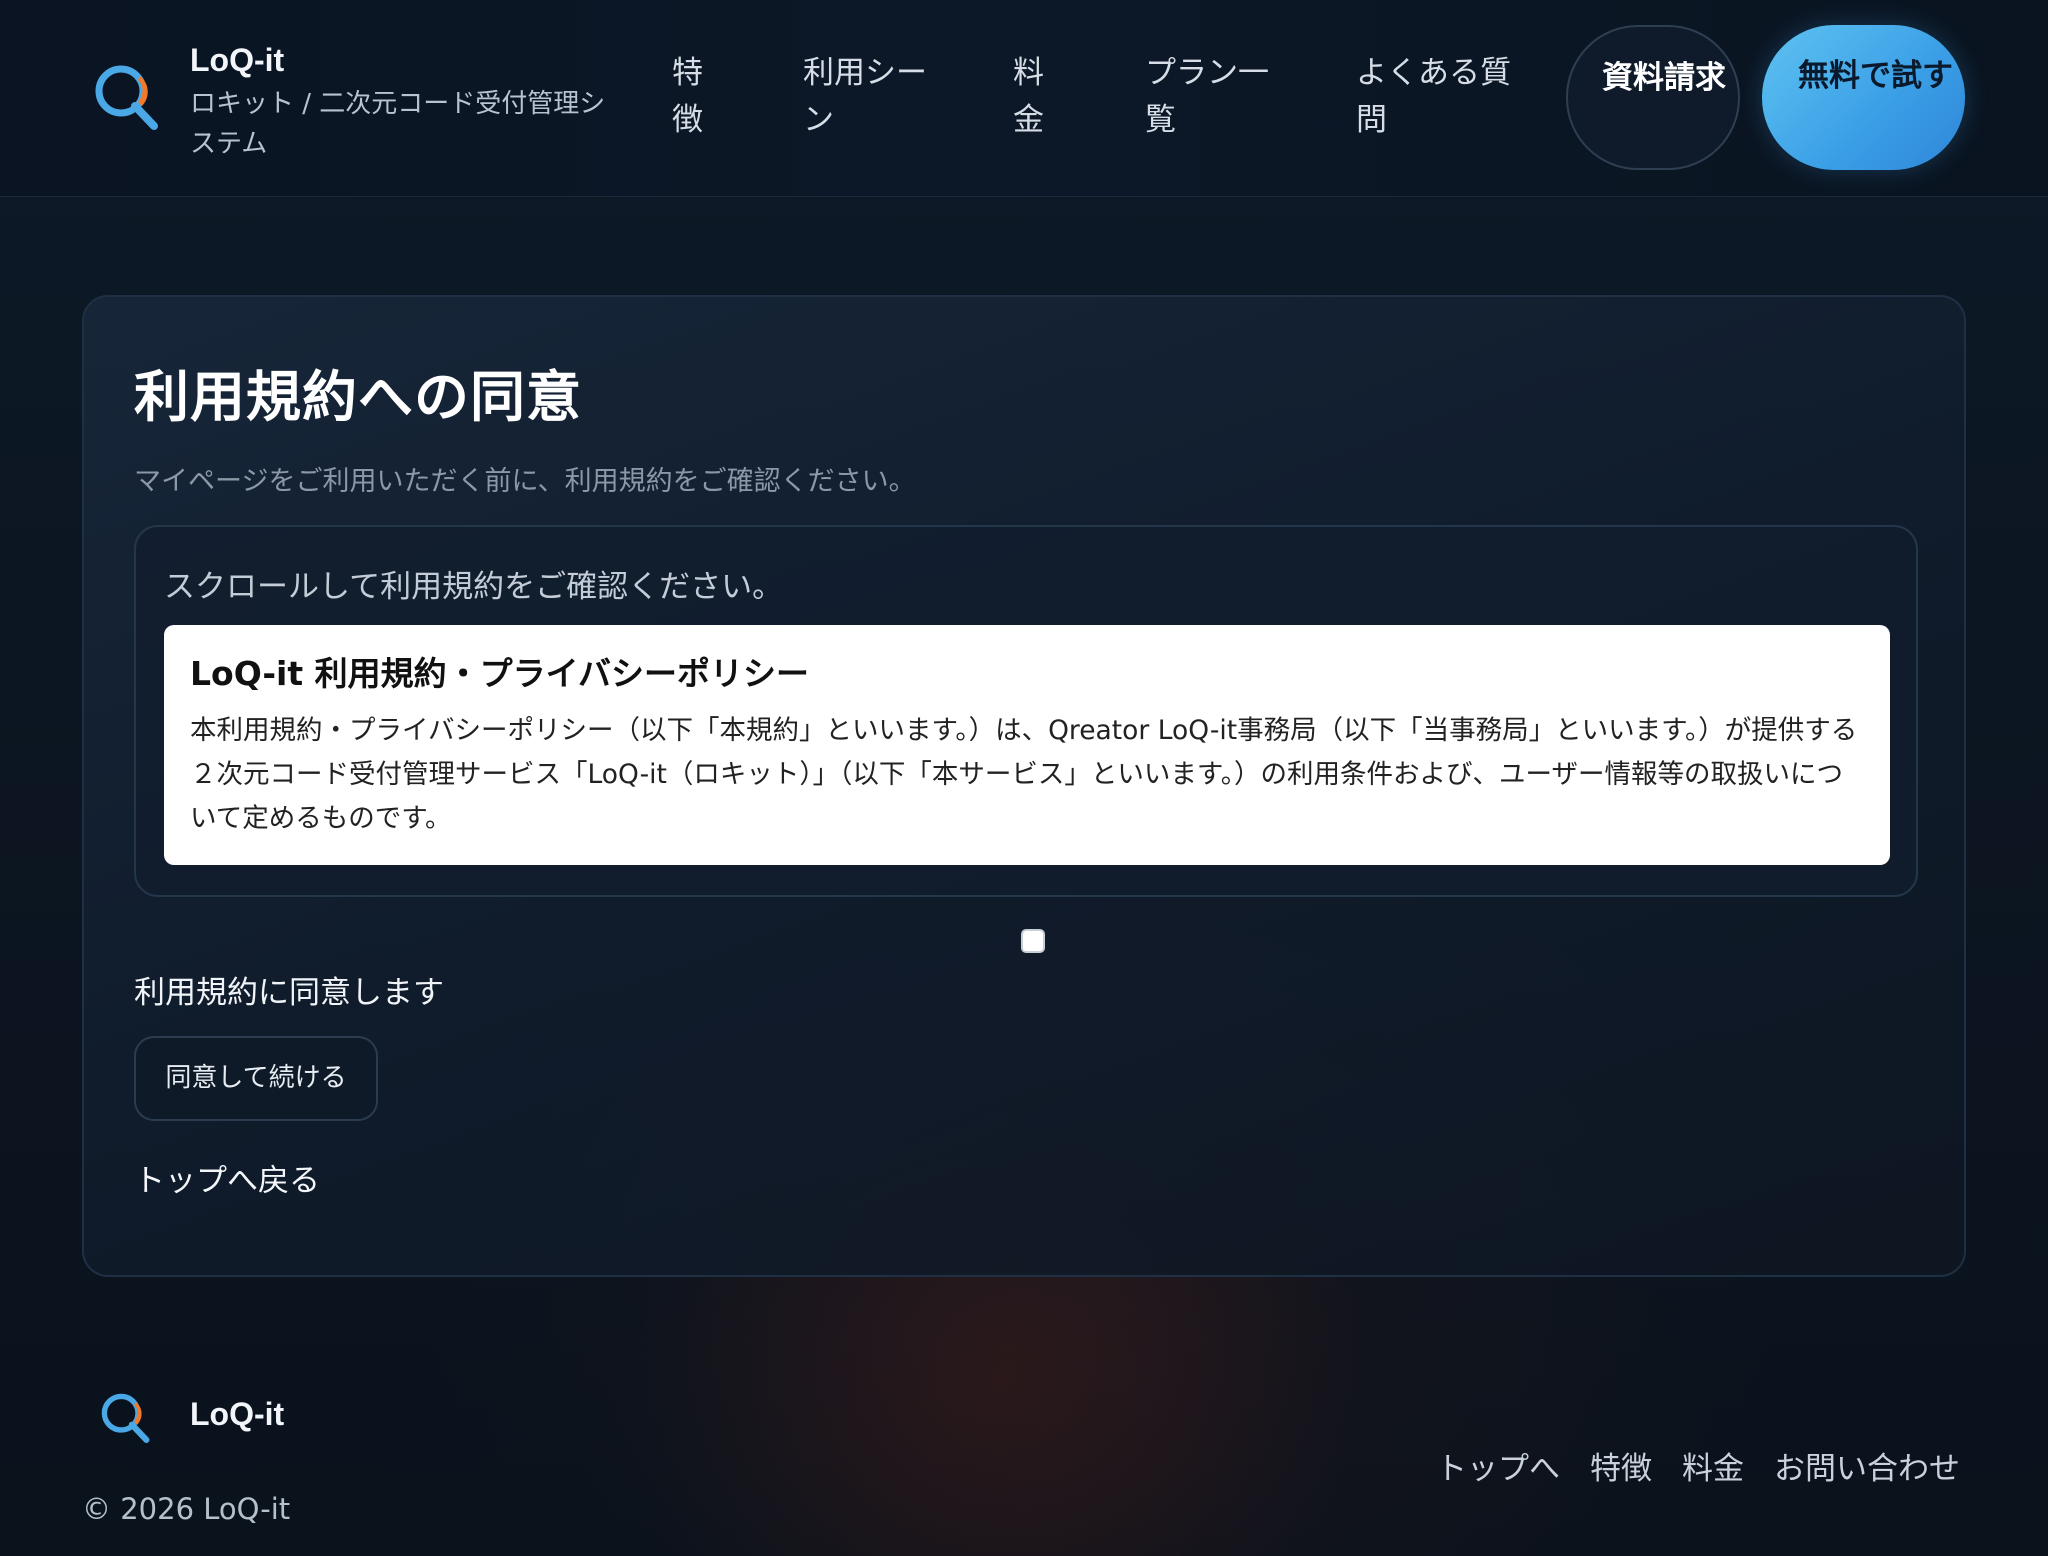 This screenshot has width=2048, height=1556. Describe the element at coordinates (1211, 97) in the screenshot. I see `nav-plans: プラン一覧` at that location.